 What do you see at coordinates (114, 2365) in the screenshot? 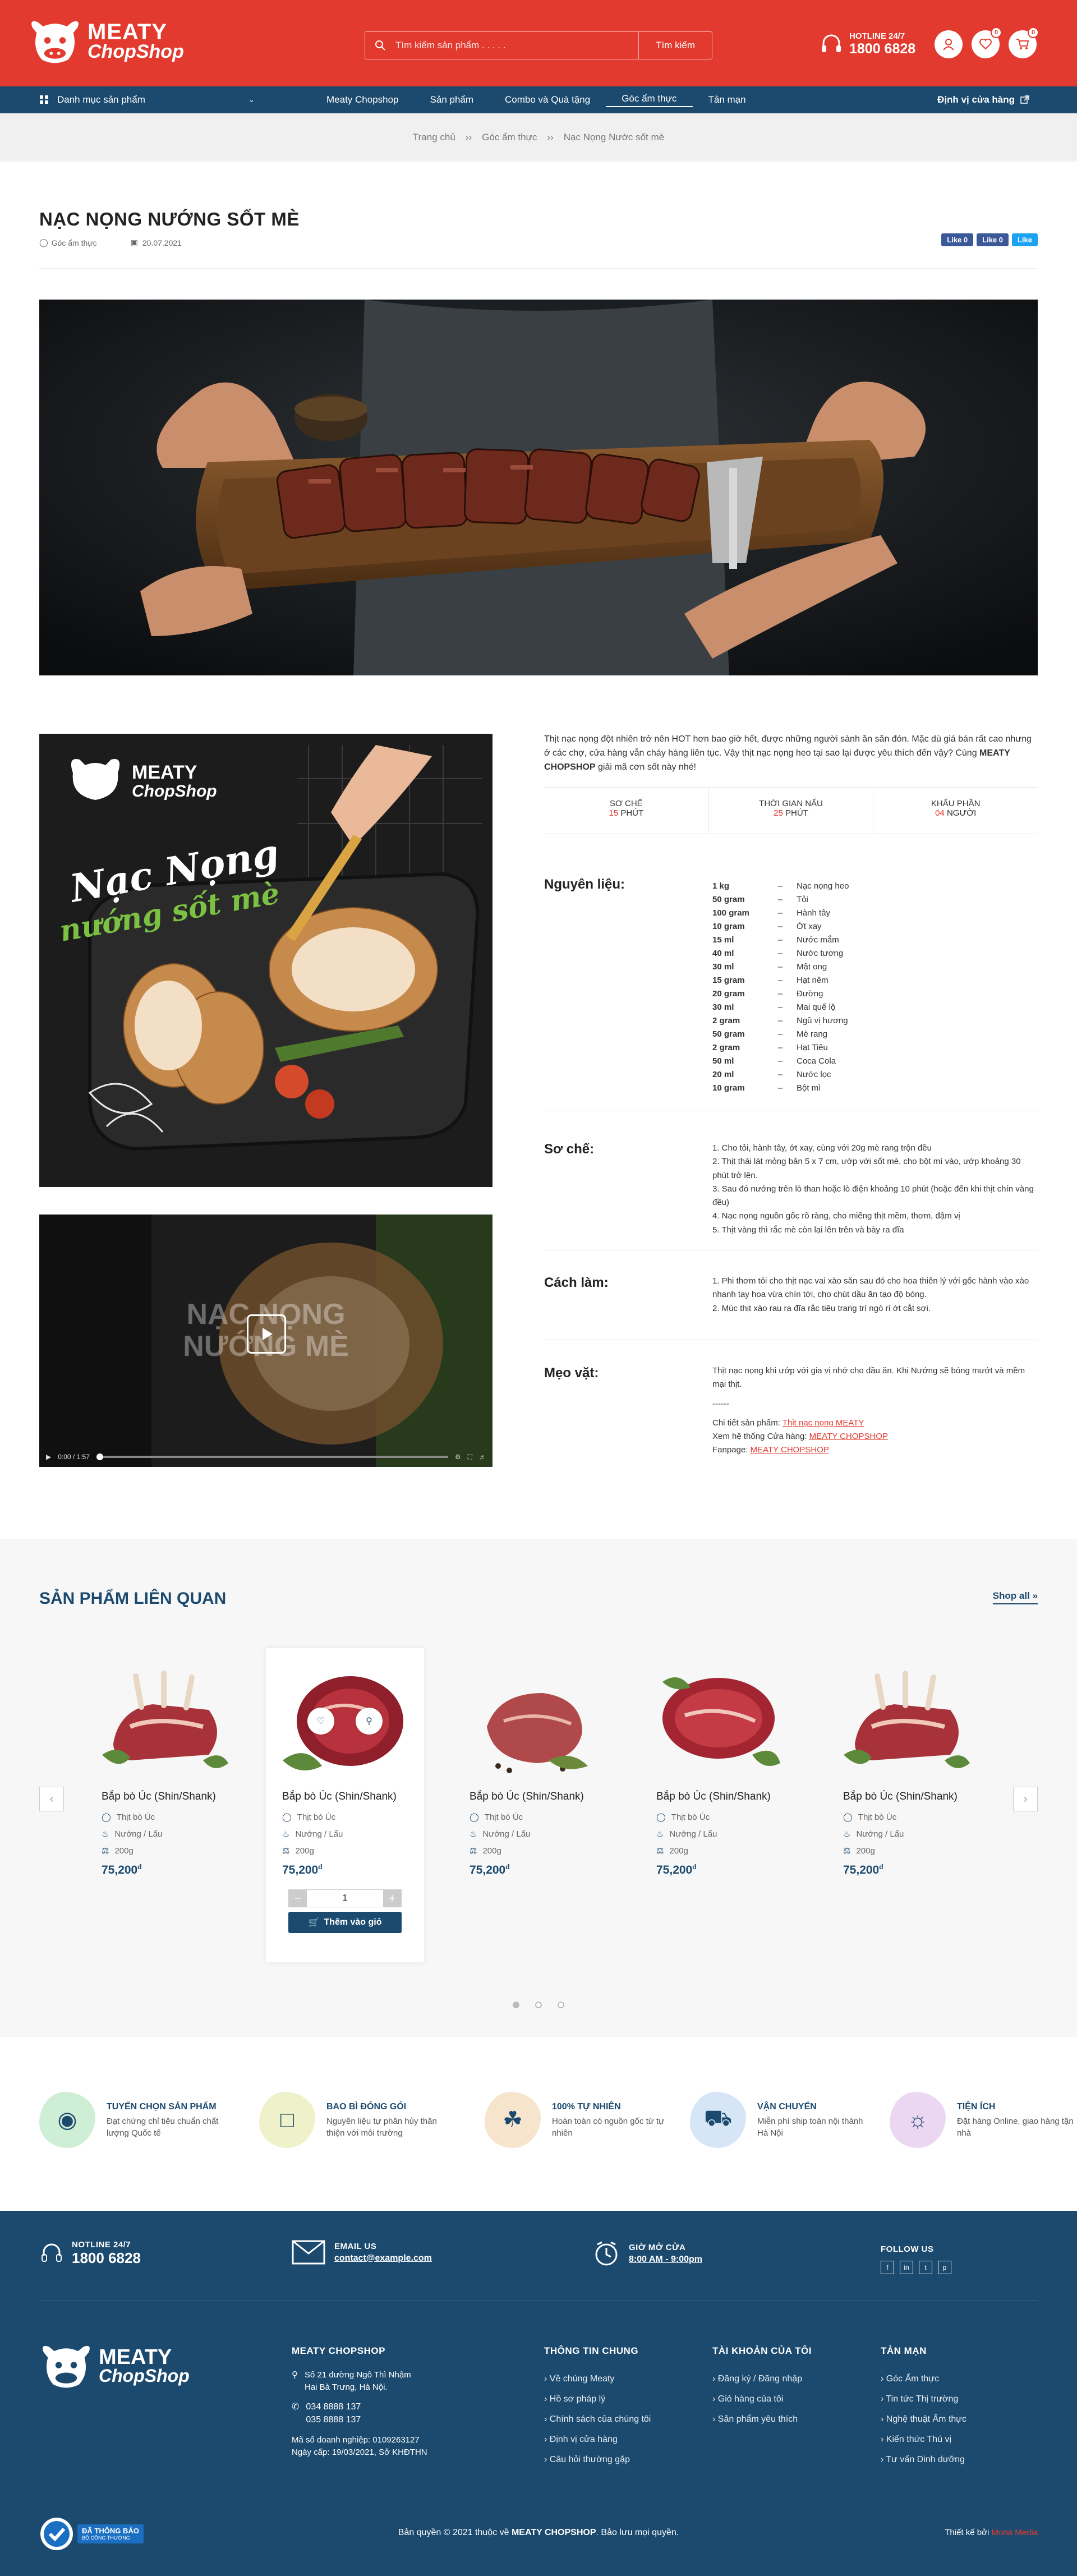
I see `footer-logo: MEATY ChopShop` at bounding box center [114, 2365].